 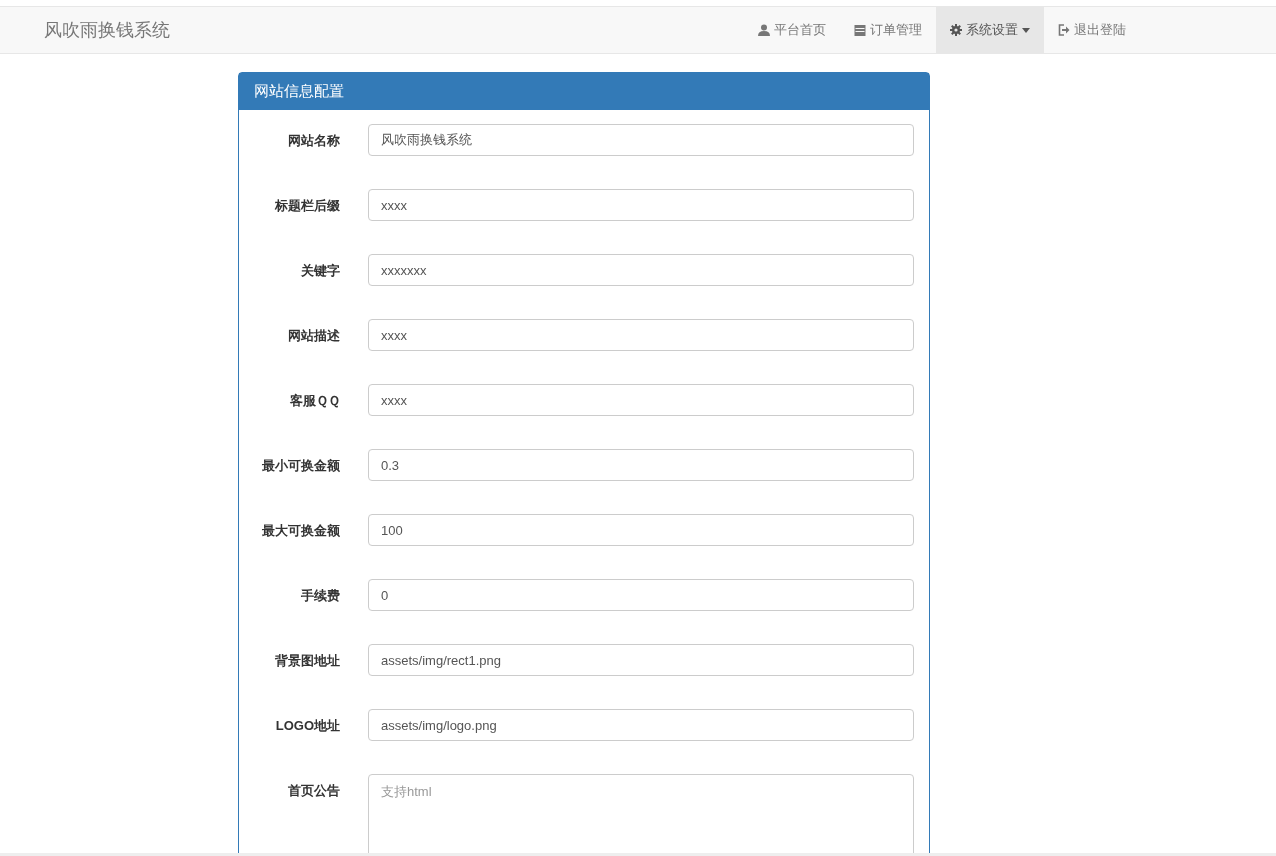 What do you see at coordinates (307, 206) in the screenshot?
I see `field-label: 标题栏后缀` at bounding box center [307, 206].